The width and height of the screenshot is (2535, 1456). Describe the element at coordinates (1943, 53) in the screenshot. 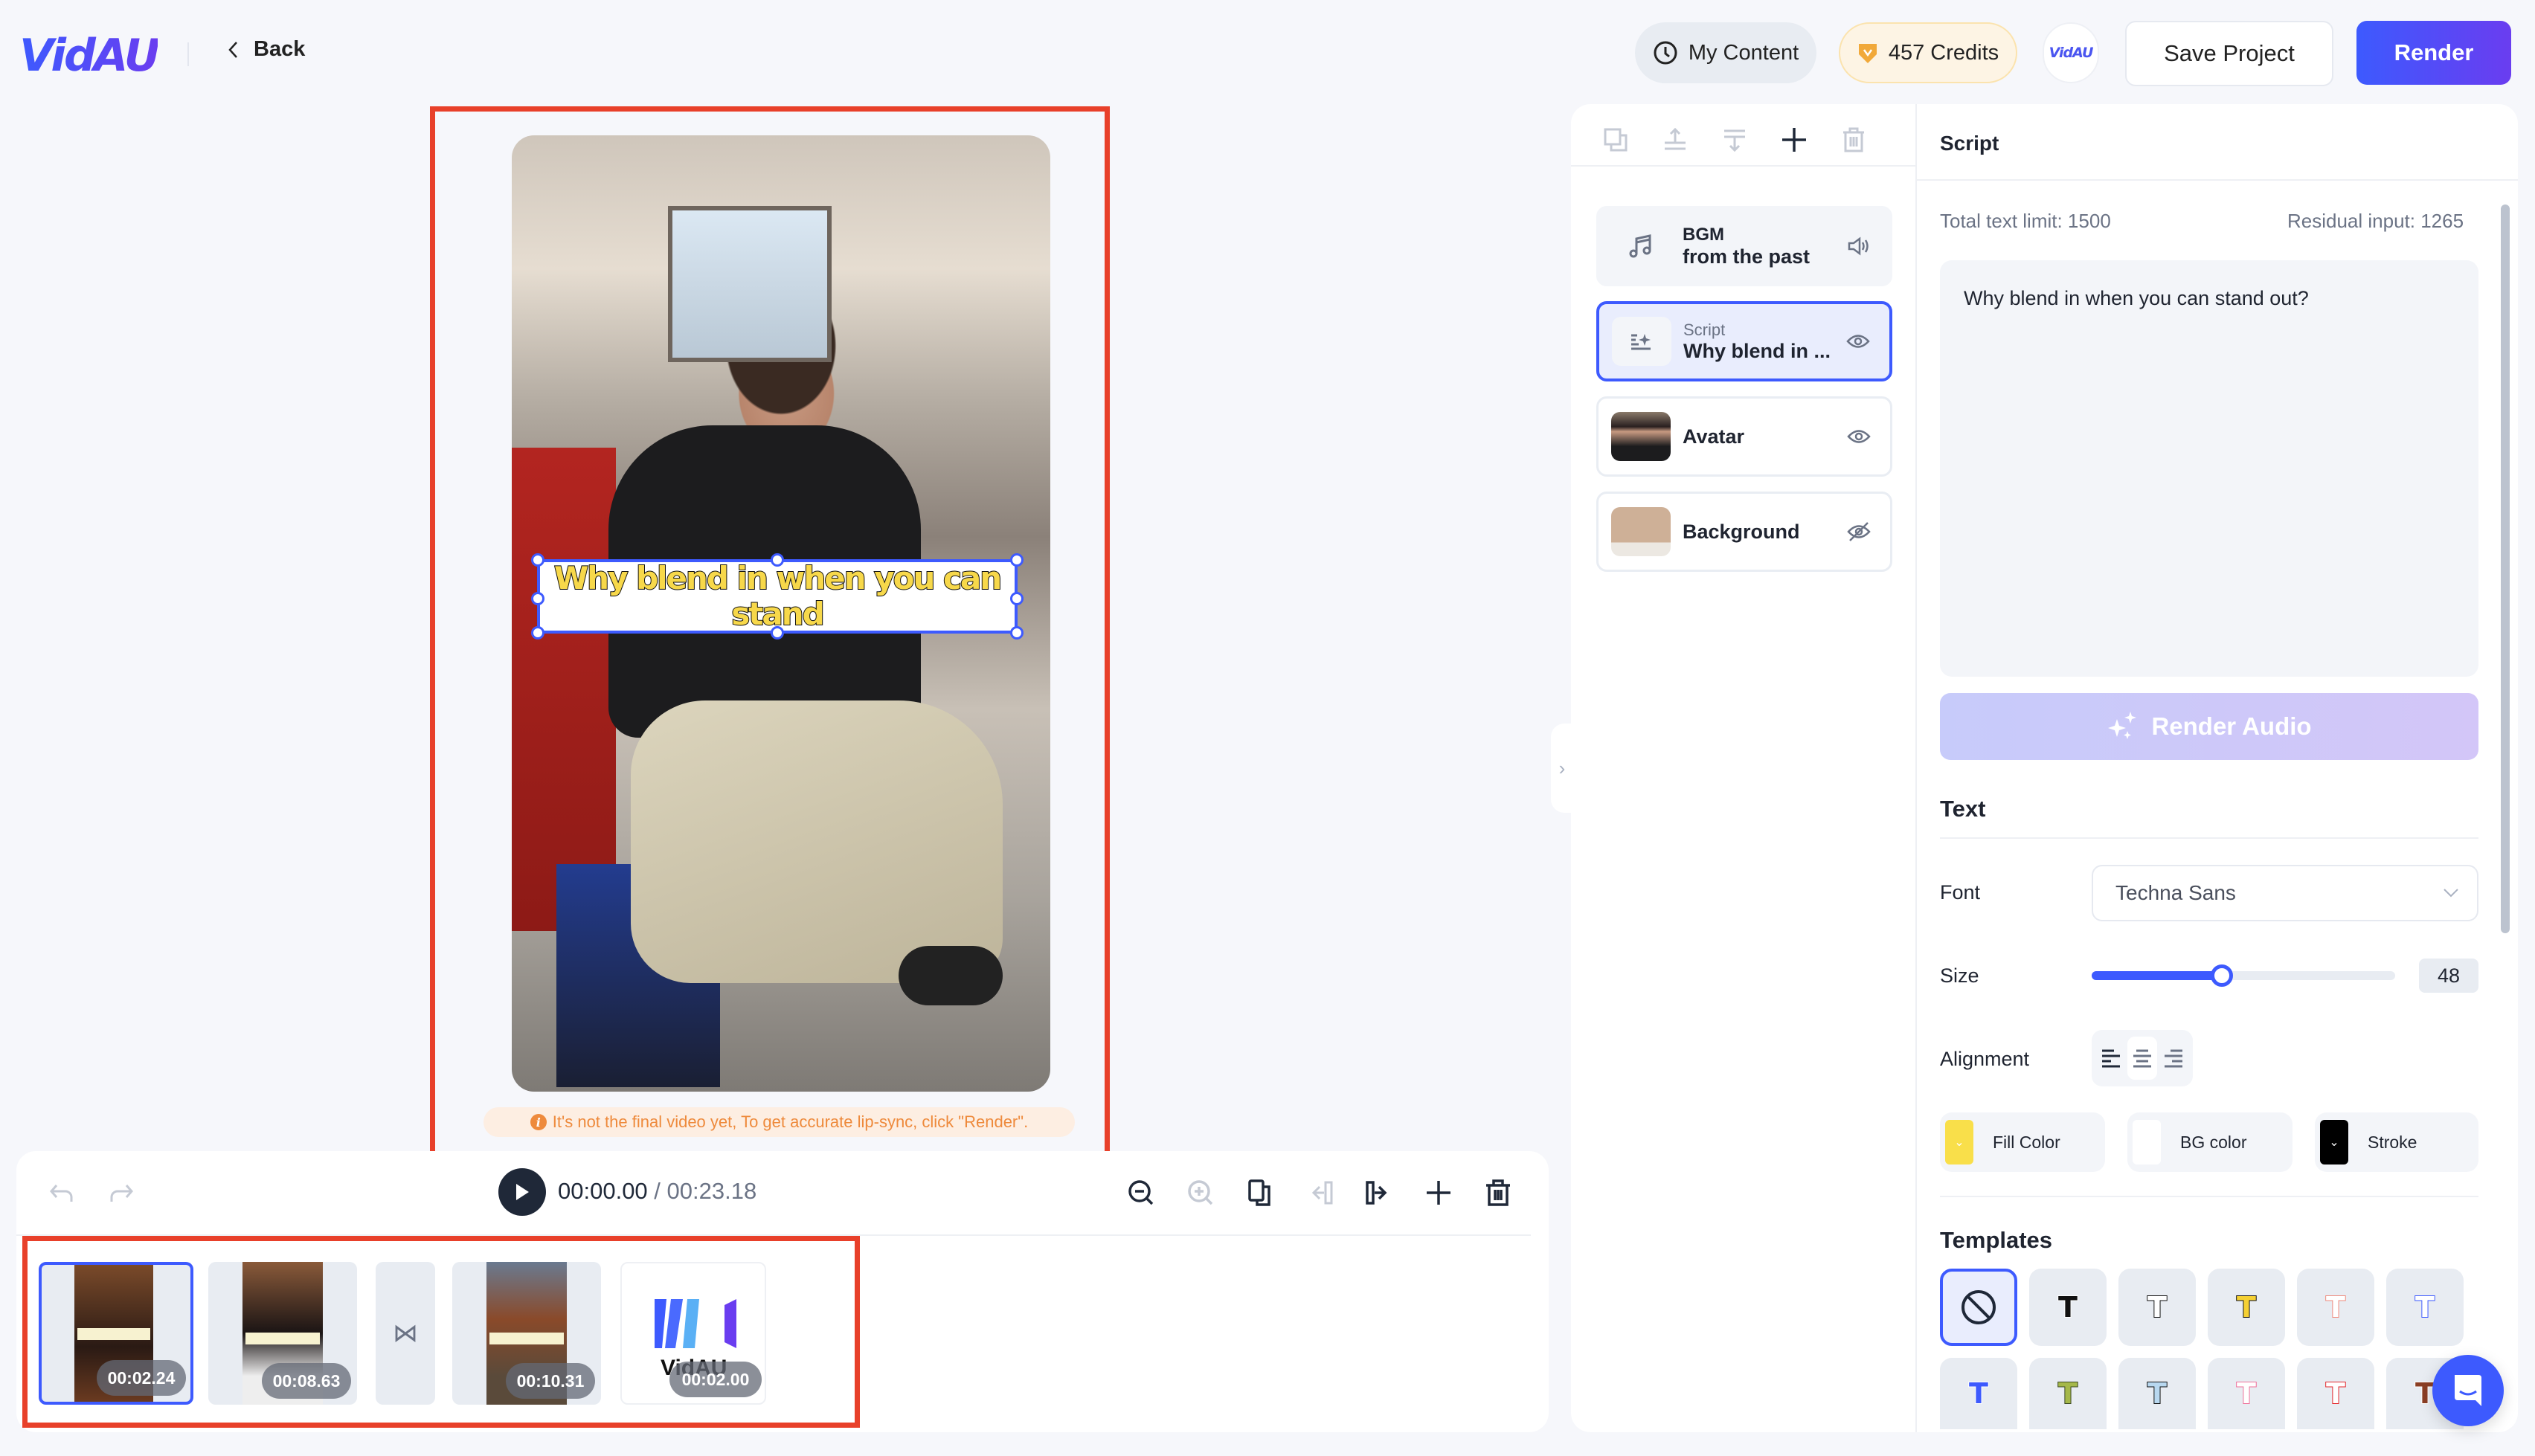

I see `credits-label: 457 Credits` at that location.